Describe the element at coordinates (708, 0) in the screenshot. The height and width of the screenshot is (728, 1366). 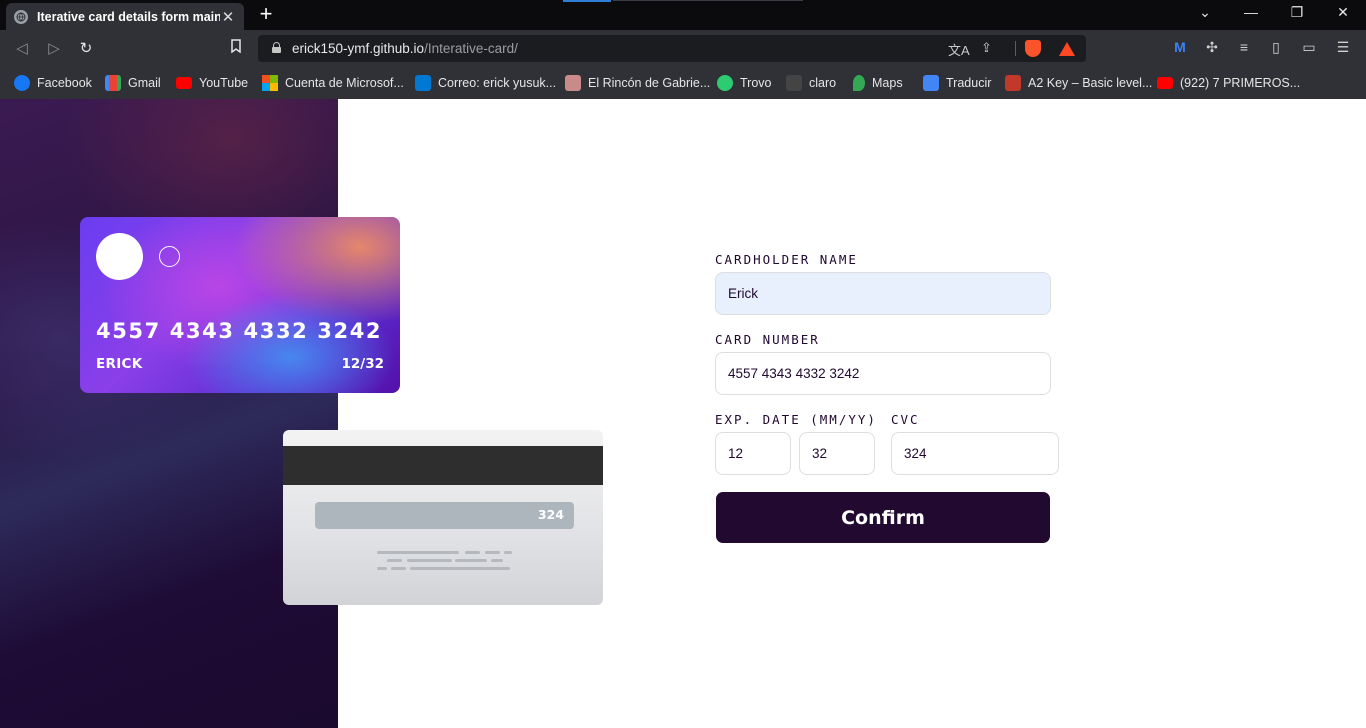
I see `tab-strip-divider` at that location.